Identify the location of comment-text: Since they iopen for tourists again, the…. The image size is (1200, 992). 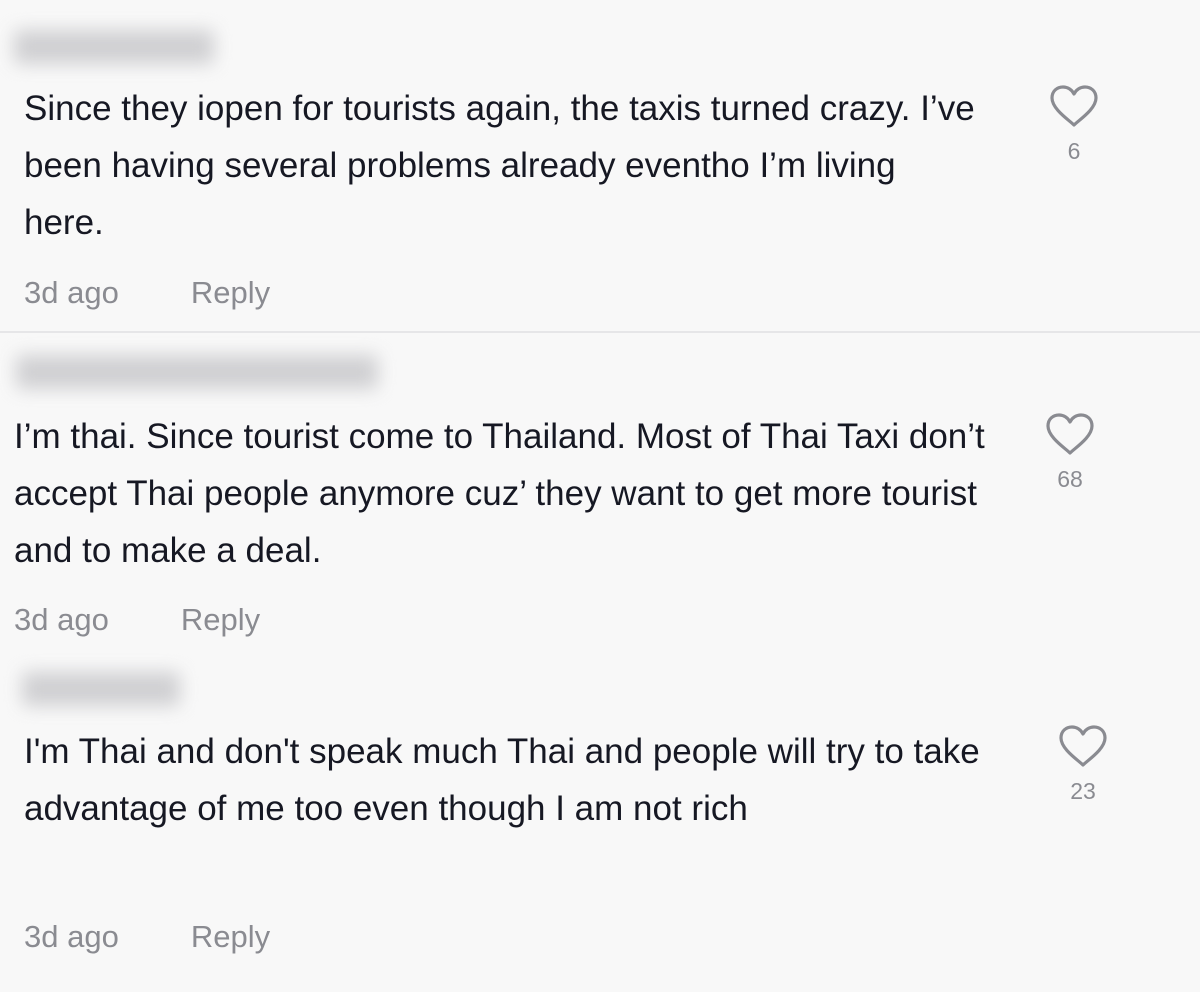
(499, 165).